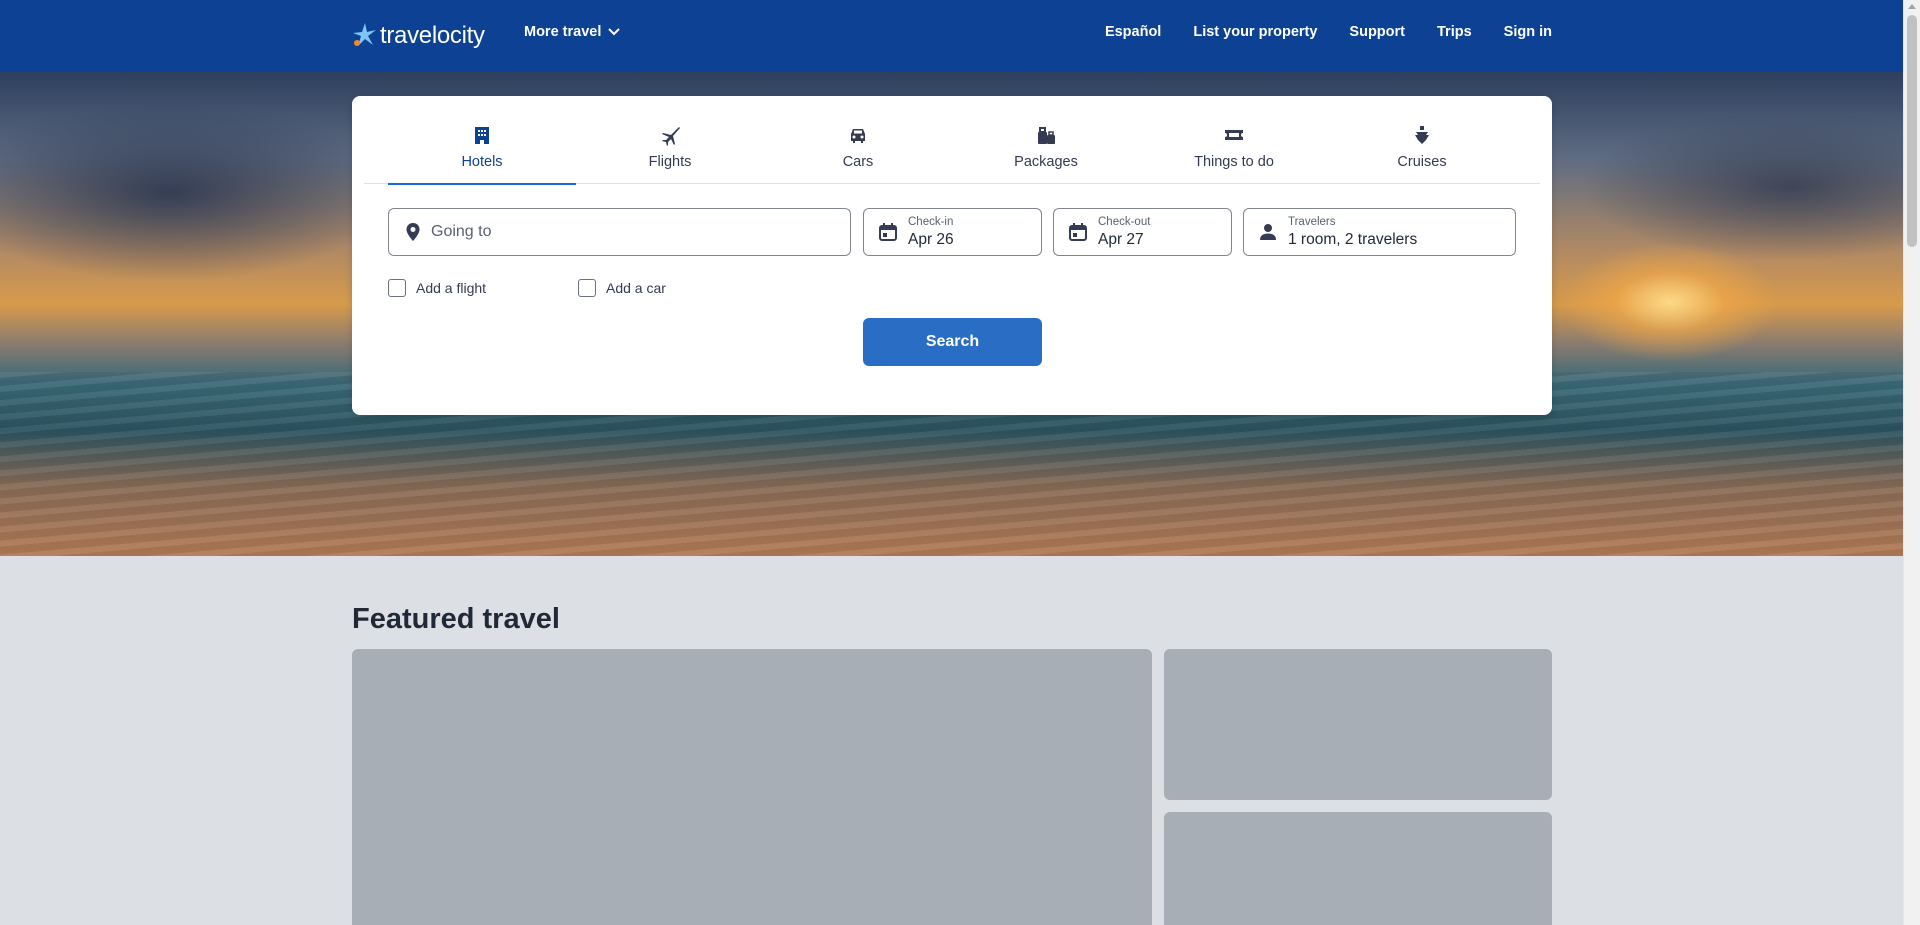  I want to click on tab-packages: Packages, so click(1046, 140).